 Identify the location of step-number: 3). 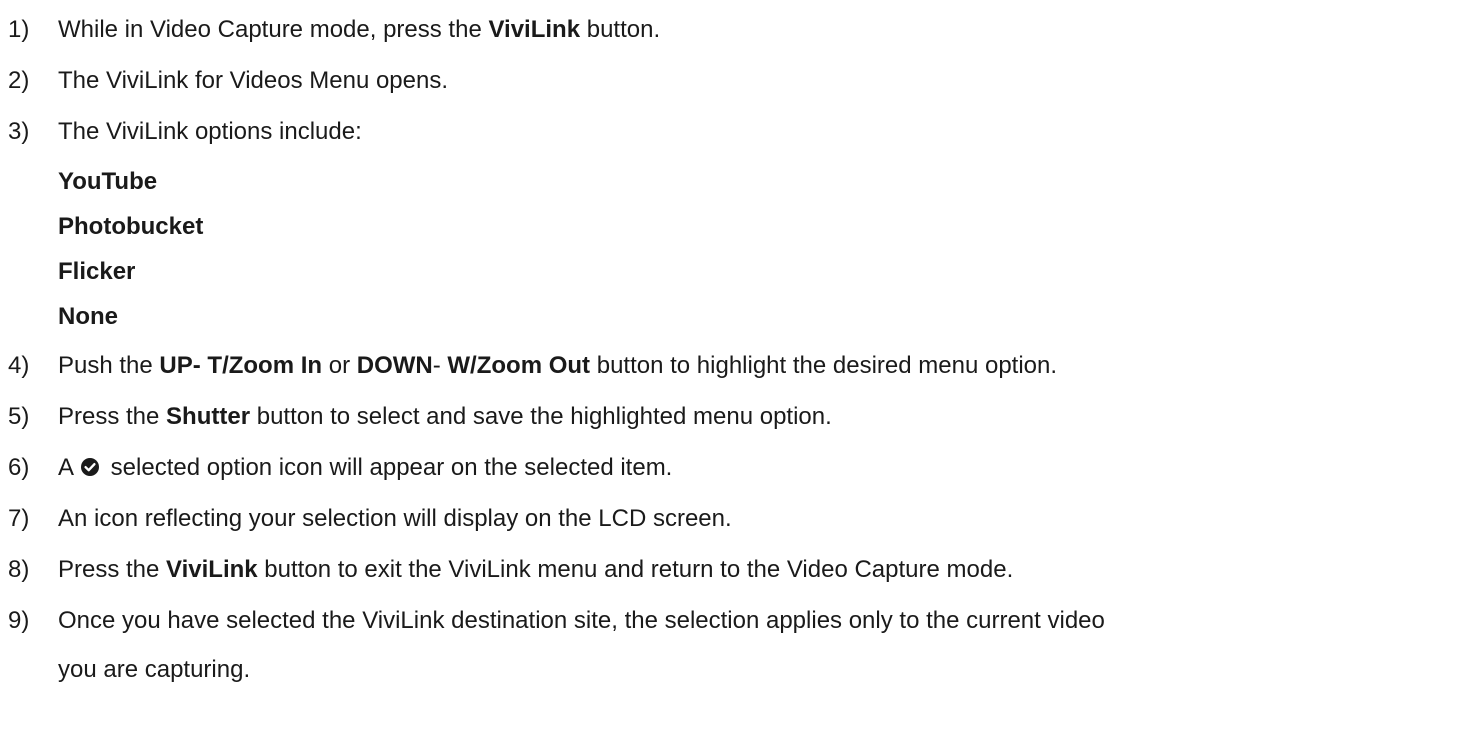
(19, 131).